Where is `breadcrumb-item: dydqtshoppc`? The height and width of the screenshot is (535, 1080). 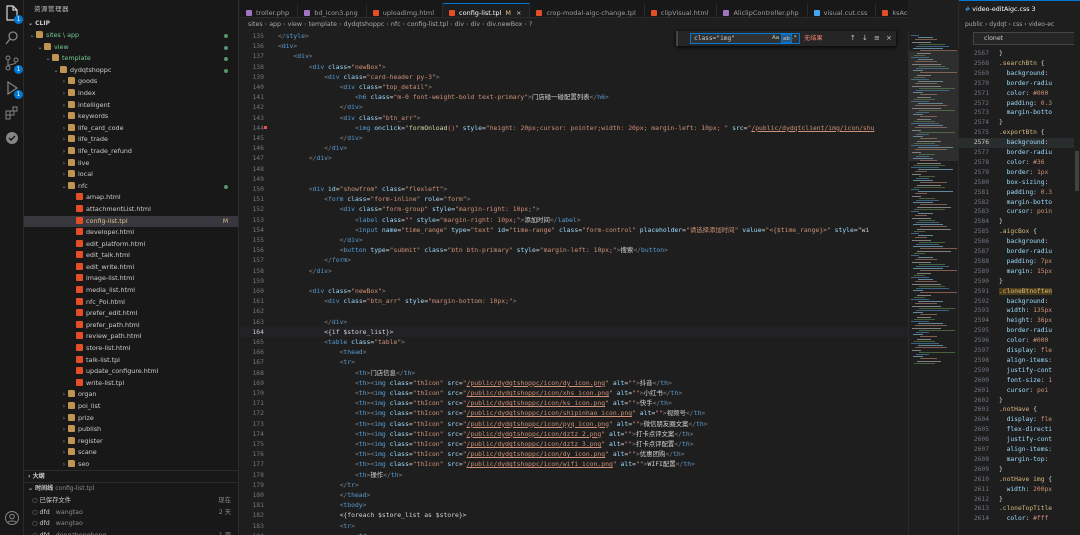 breadcrumb-item: dydqtshoppc is located at coordinates (364, 24).